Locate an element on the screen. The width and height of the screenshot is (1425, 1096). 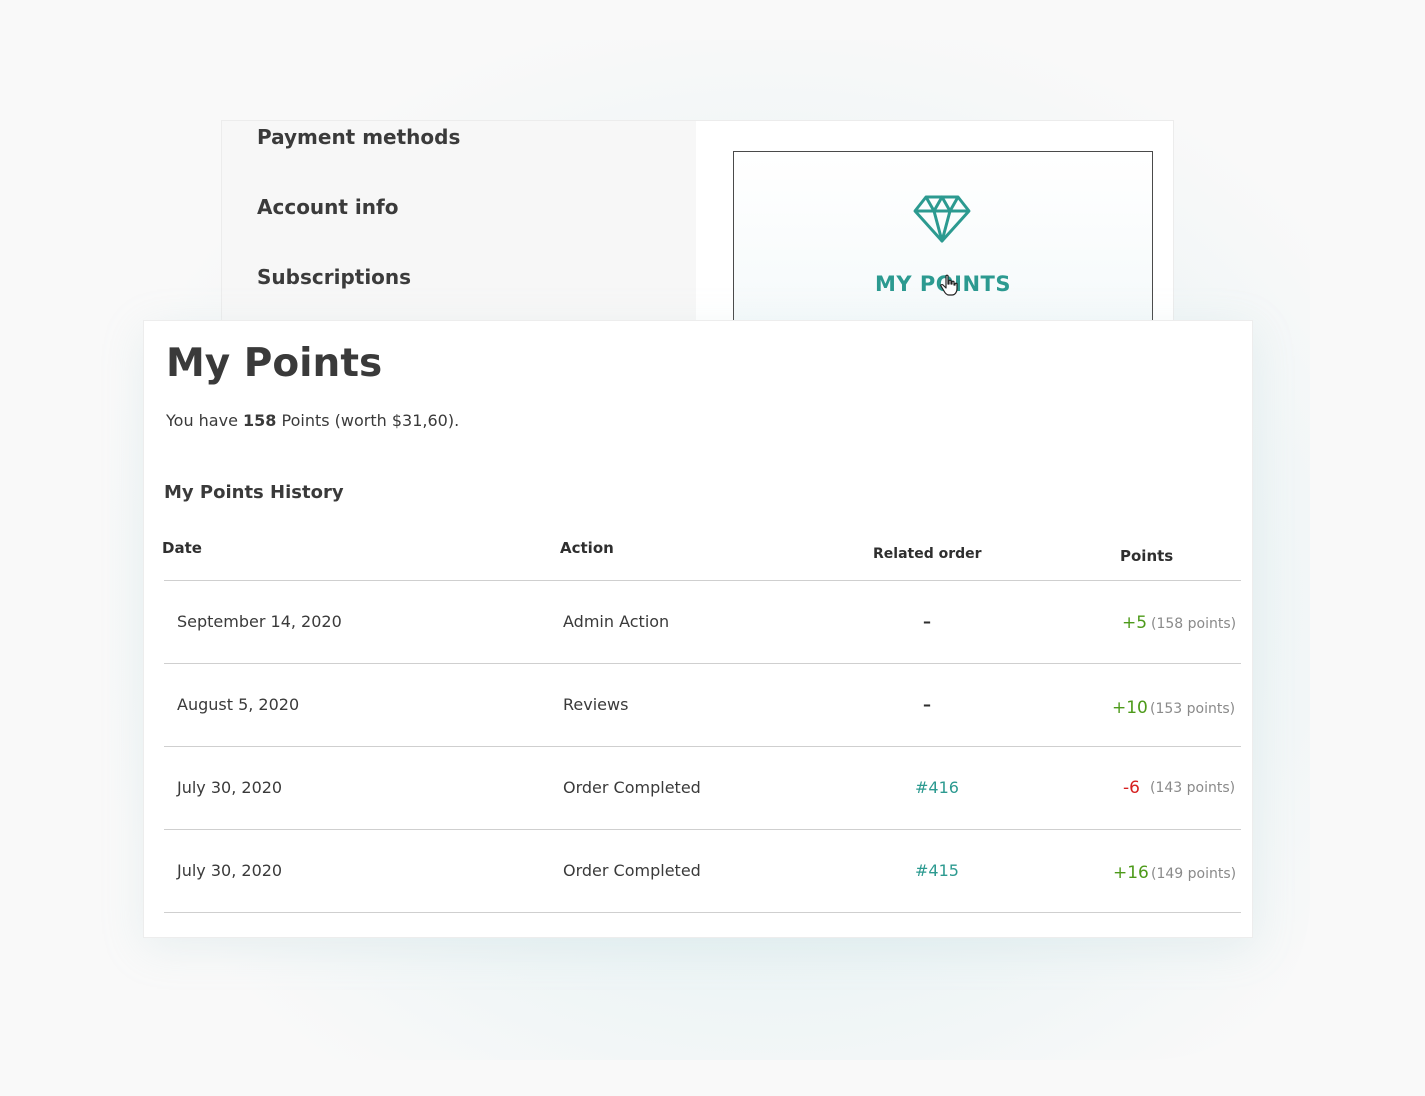
diamond-icon is located at coordinates (942, 219).